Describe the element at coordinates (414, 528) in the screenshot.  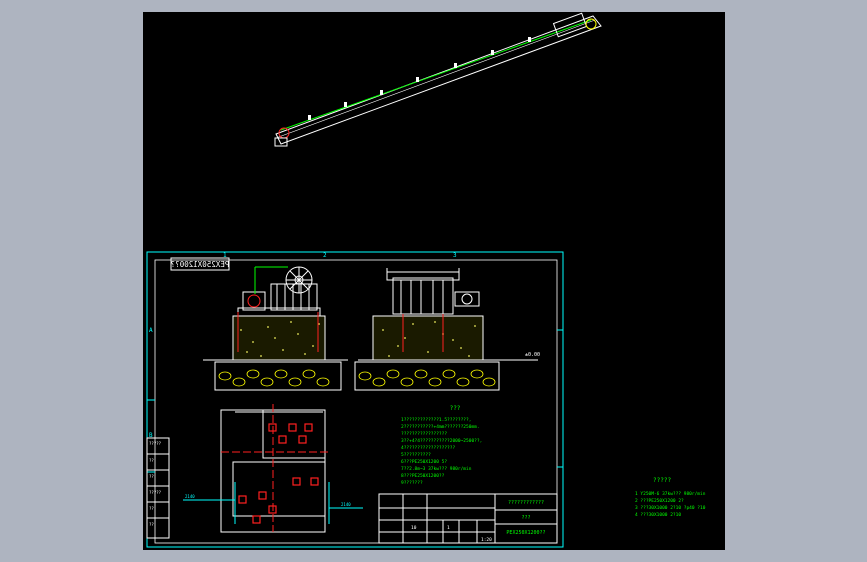
I see `title-block-cell: 10` at that location.